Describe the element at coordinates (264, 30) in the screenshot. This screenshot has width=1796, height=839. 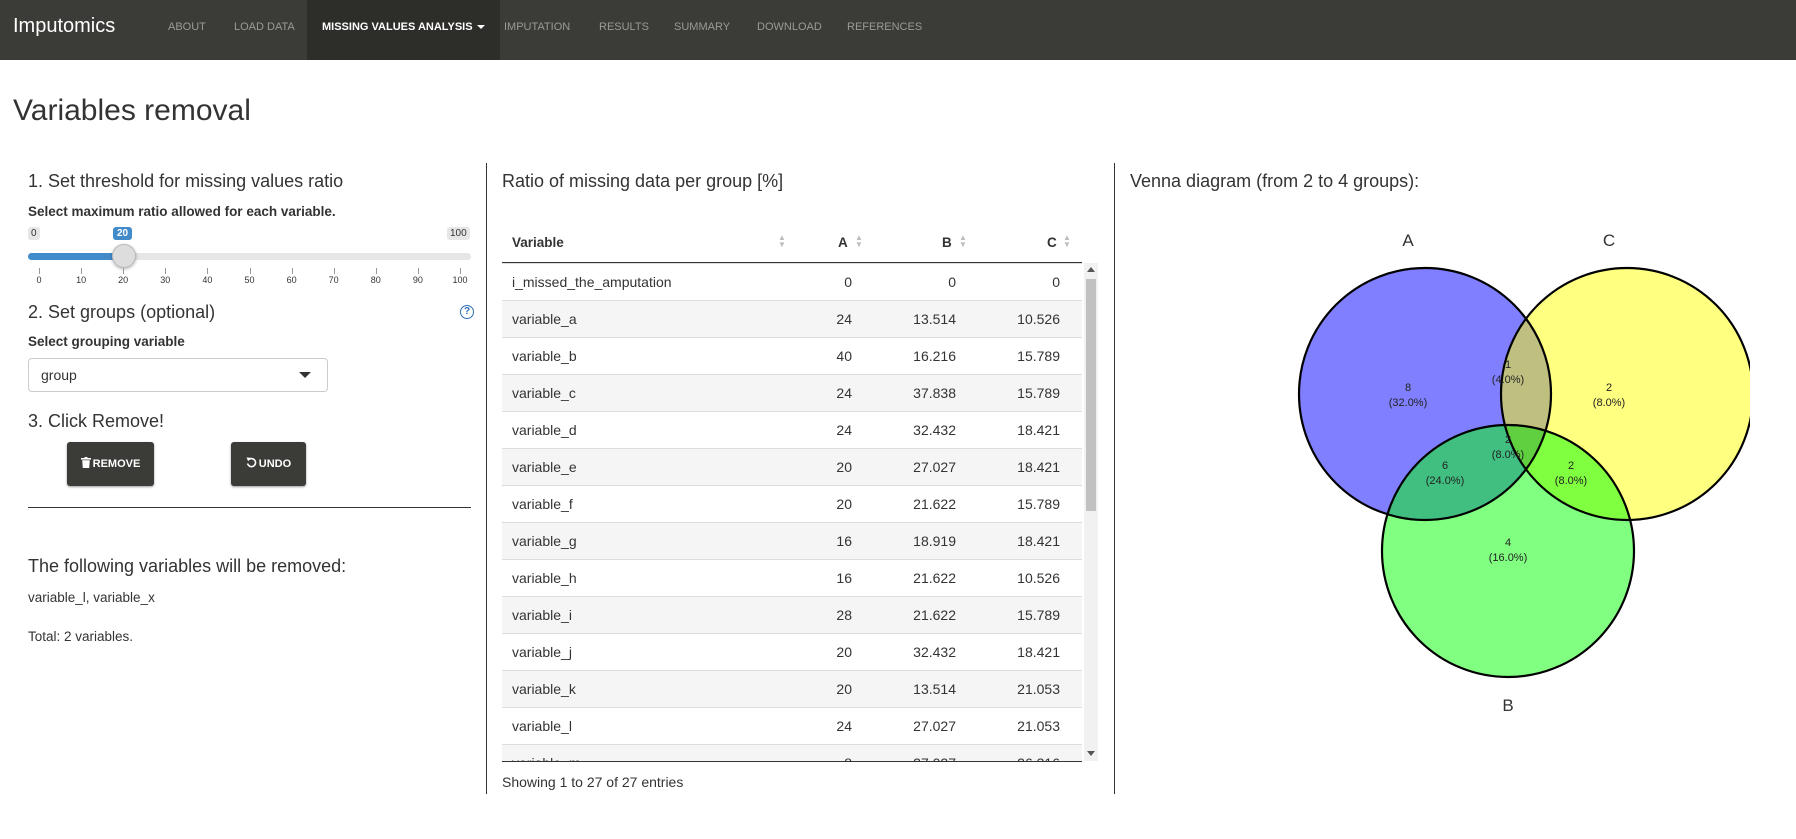
I see `nav-load-data: LOAD DATA` at that location.